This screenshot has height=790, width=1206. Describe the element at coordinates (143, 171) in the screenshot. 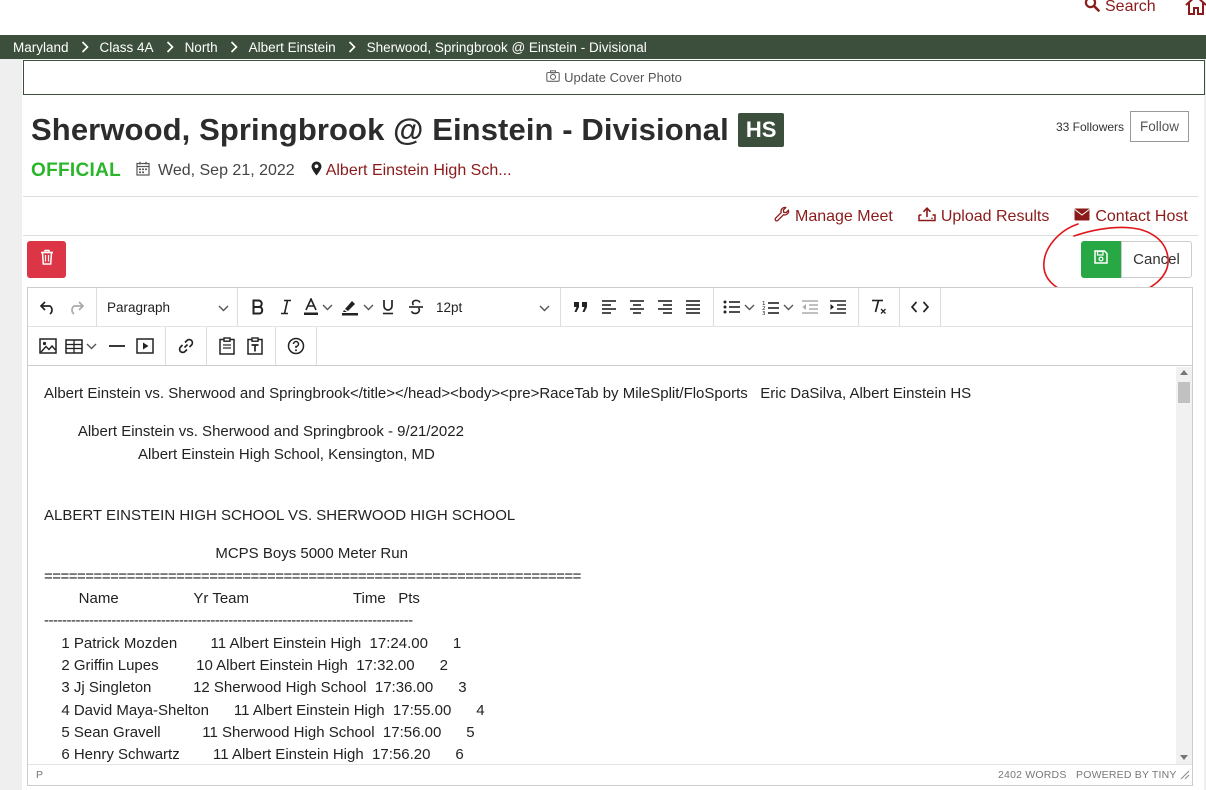

I see `calendar-icon` at that location.